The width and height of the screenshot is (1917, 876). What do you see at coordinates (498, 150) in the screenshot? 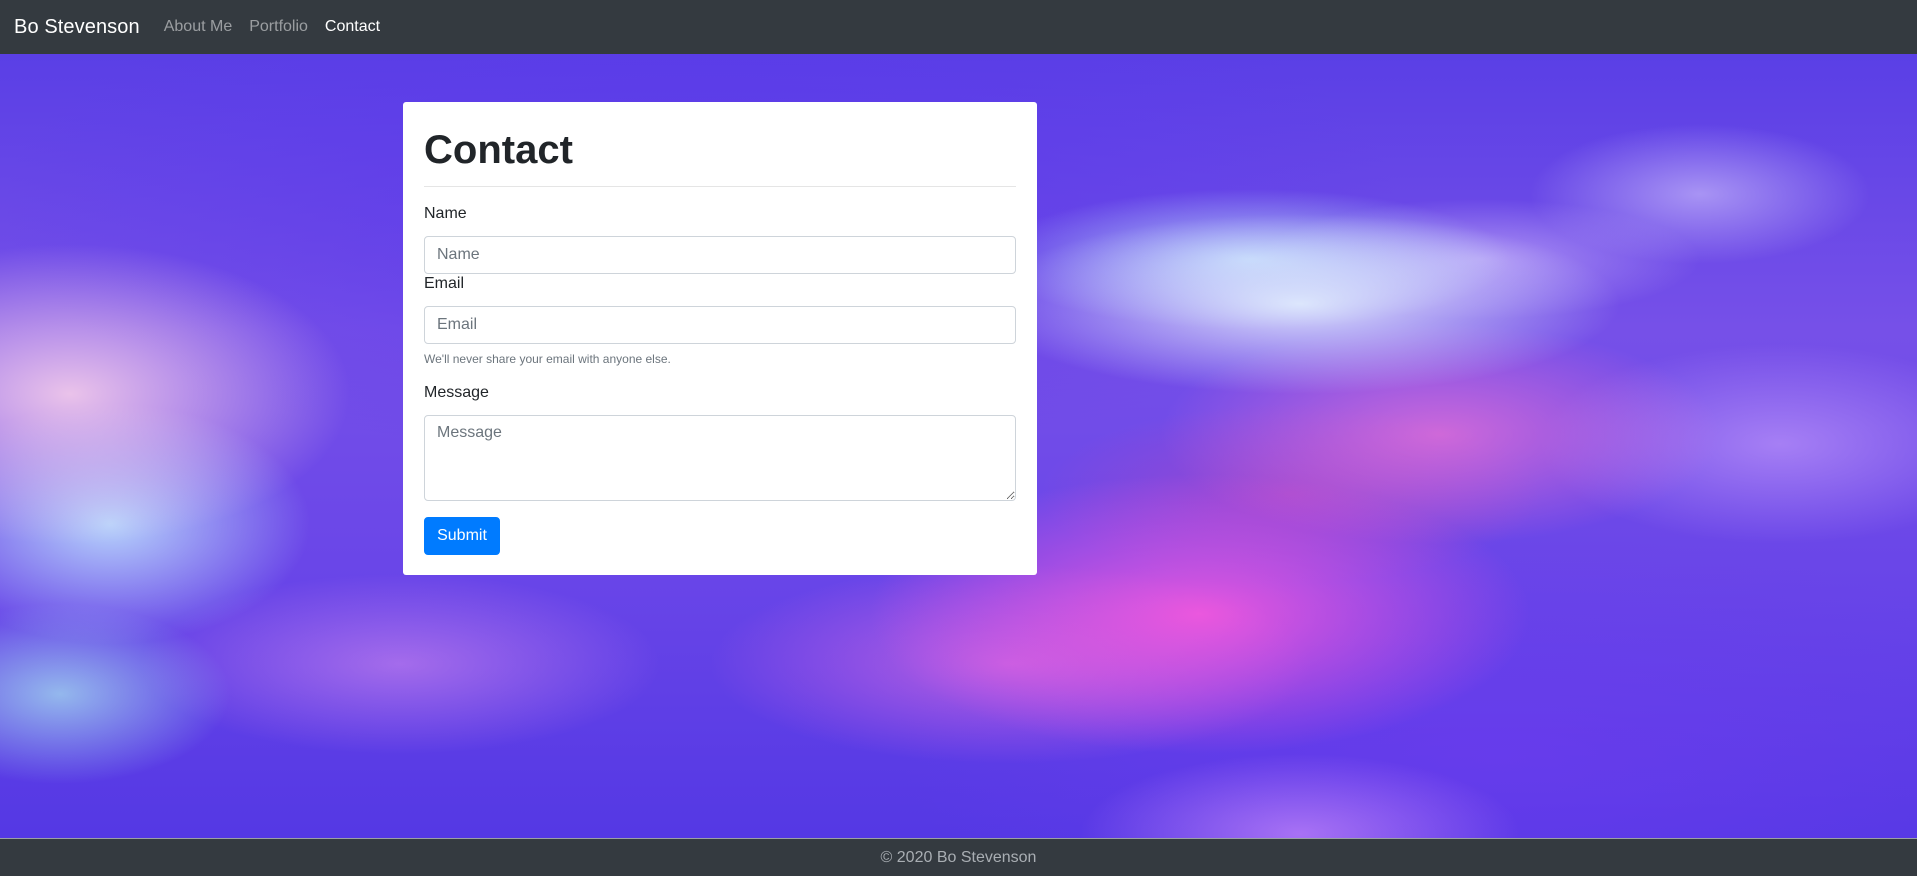
I see `page-title: Contact` at bounding box center [498, 150].